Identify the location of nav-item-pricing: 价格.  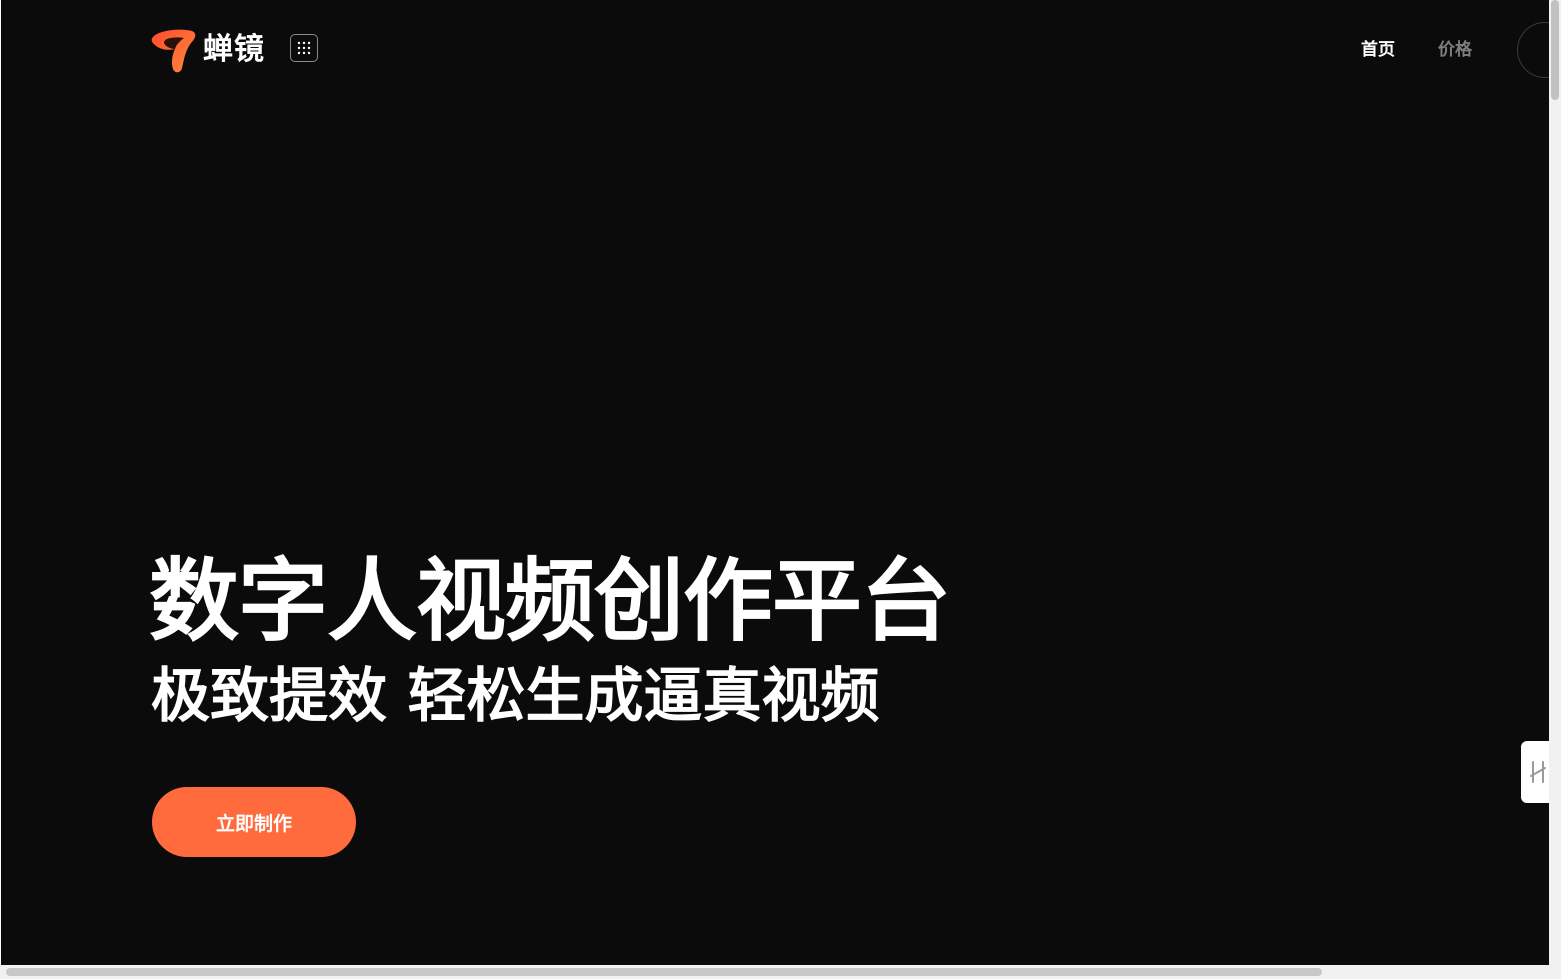
(1455, 50).